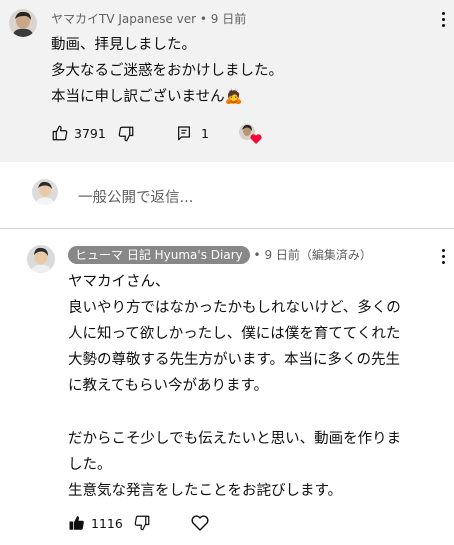 The height and width of the screenshot is (545, 454). Describe the element at coordinates (41, 259) in the screenshot. I see `reply-author-avatar` at that location.